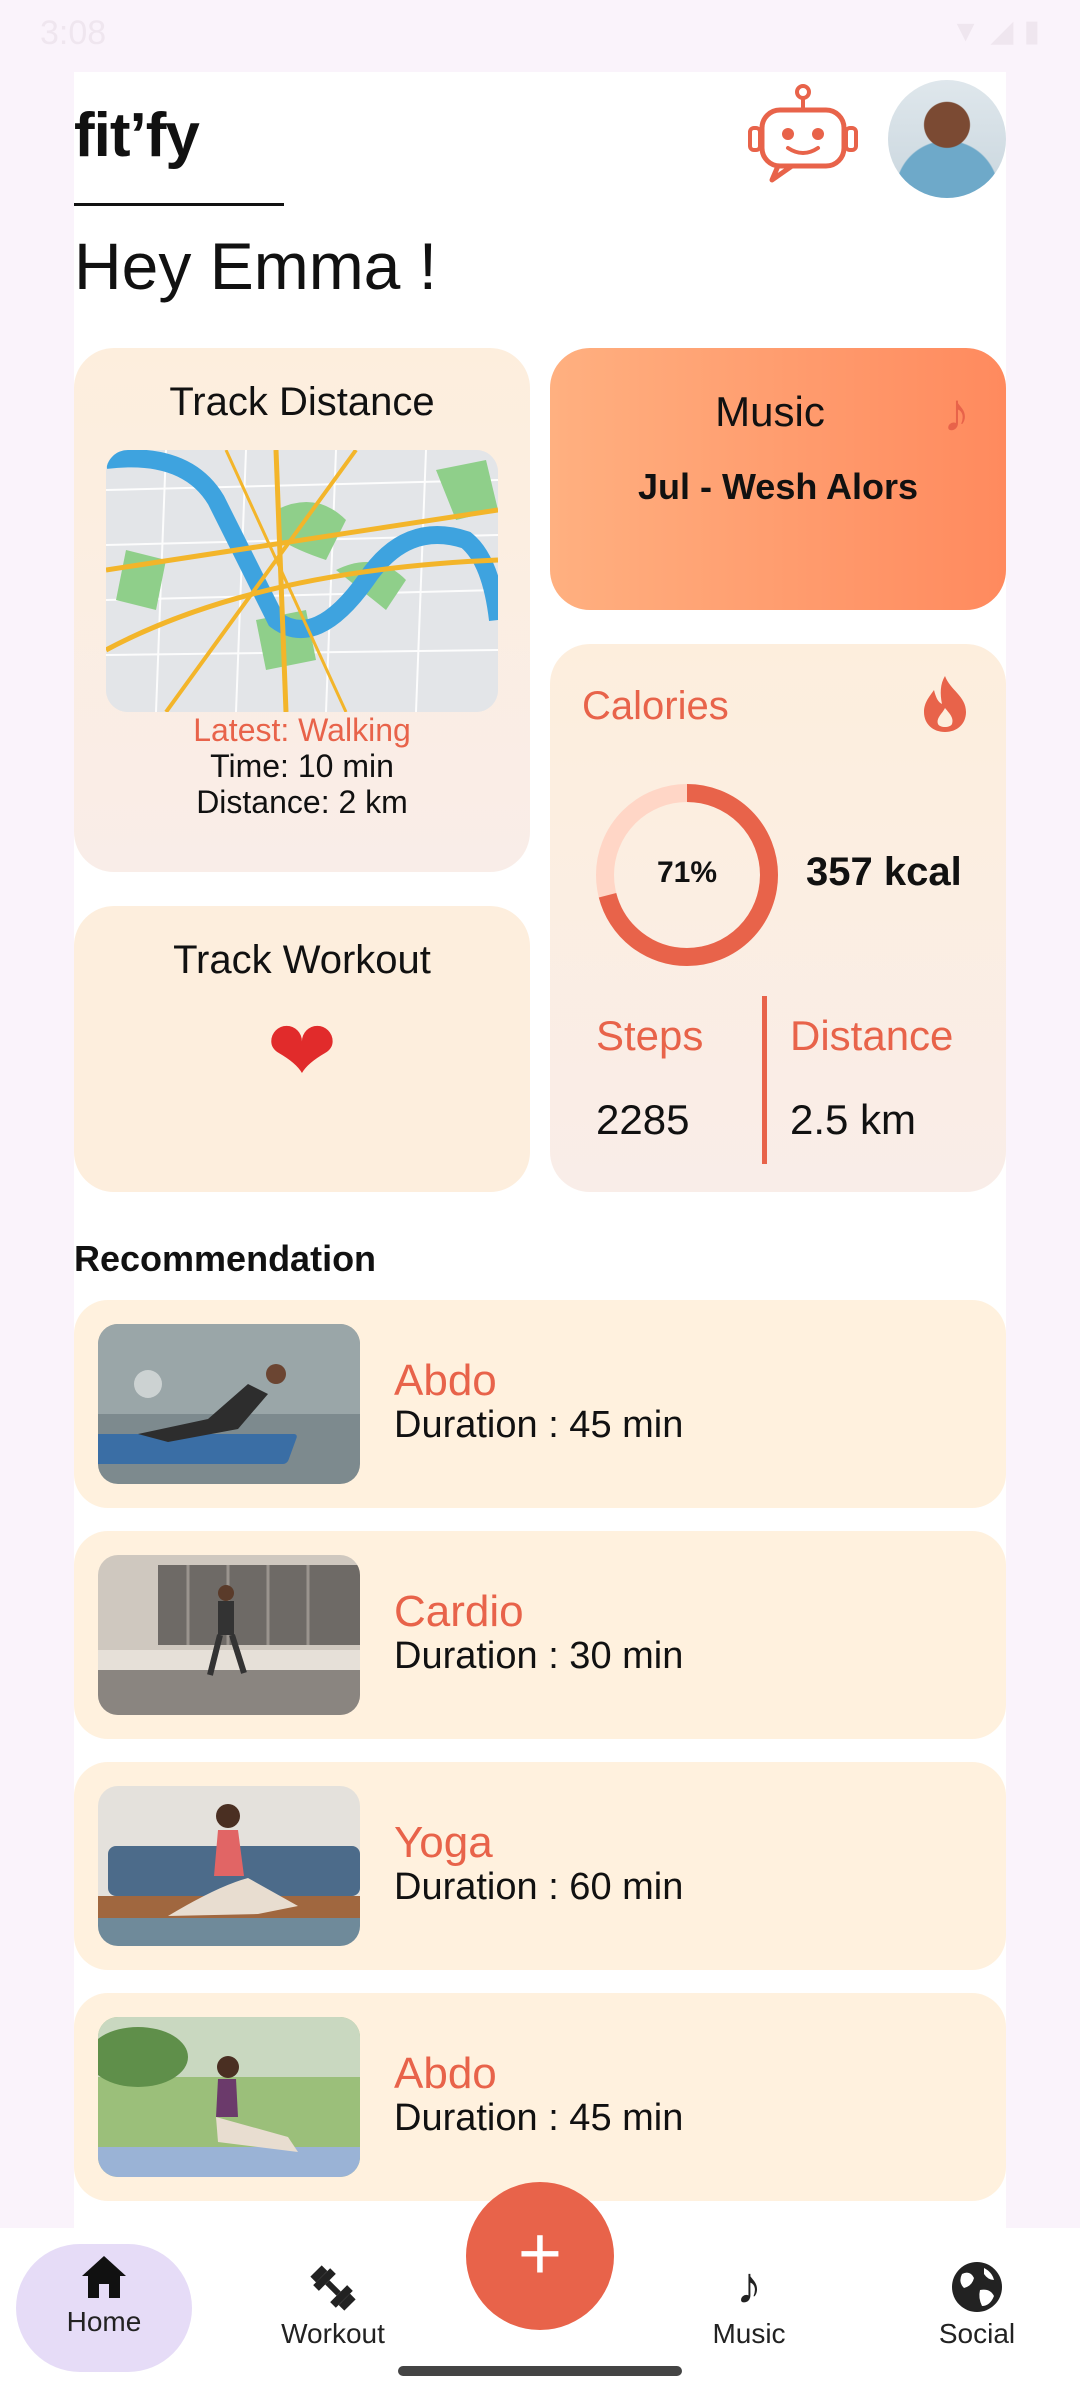 The height and width of the screenshot is (2400, 1080). I want to click on recommendation-title: Recommendation, so click(225, 1258).